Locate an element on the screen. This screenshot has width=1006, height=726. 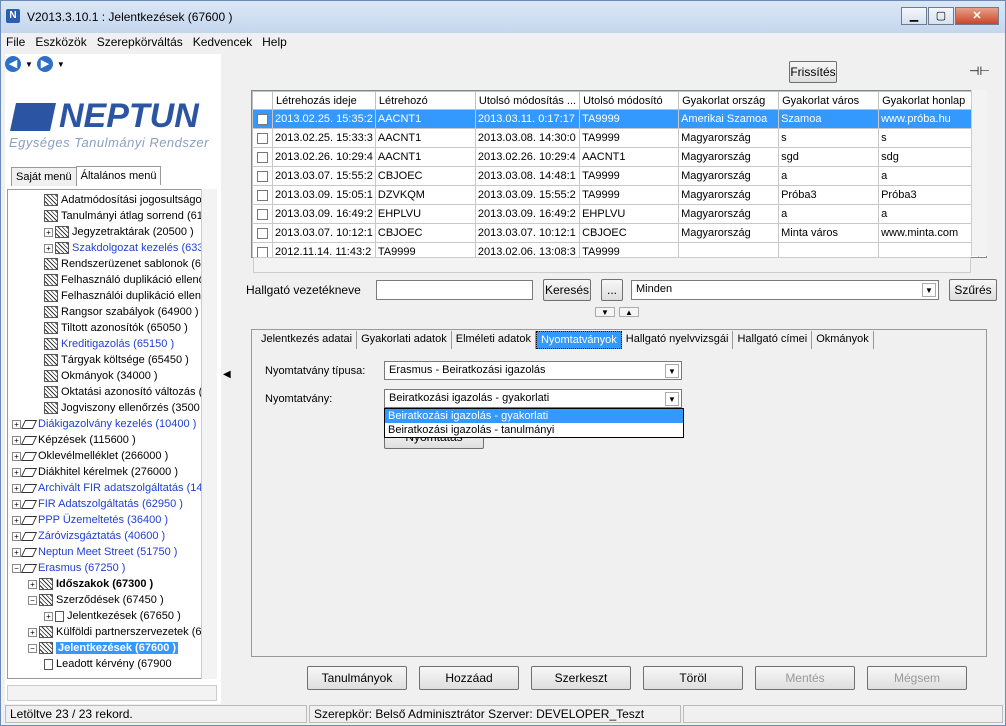
dropdown-option: Beiratkozási igazolás - gyakorlati is located at coordinates (534, 416).